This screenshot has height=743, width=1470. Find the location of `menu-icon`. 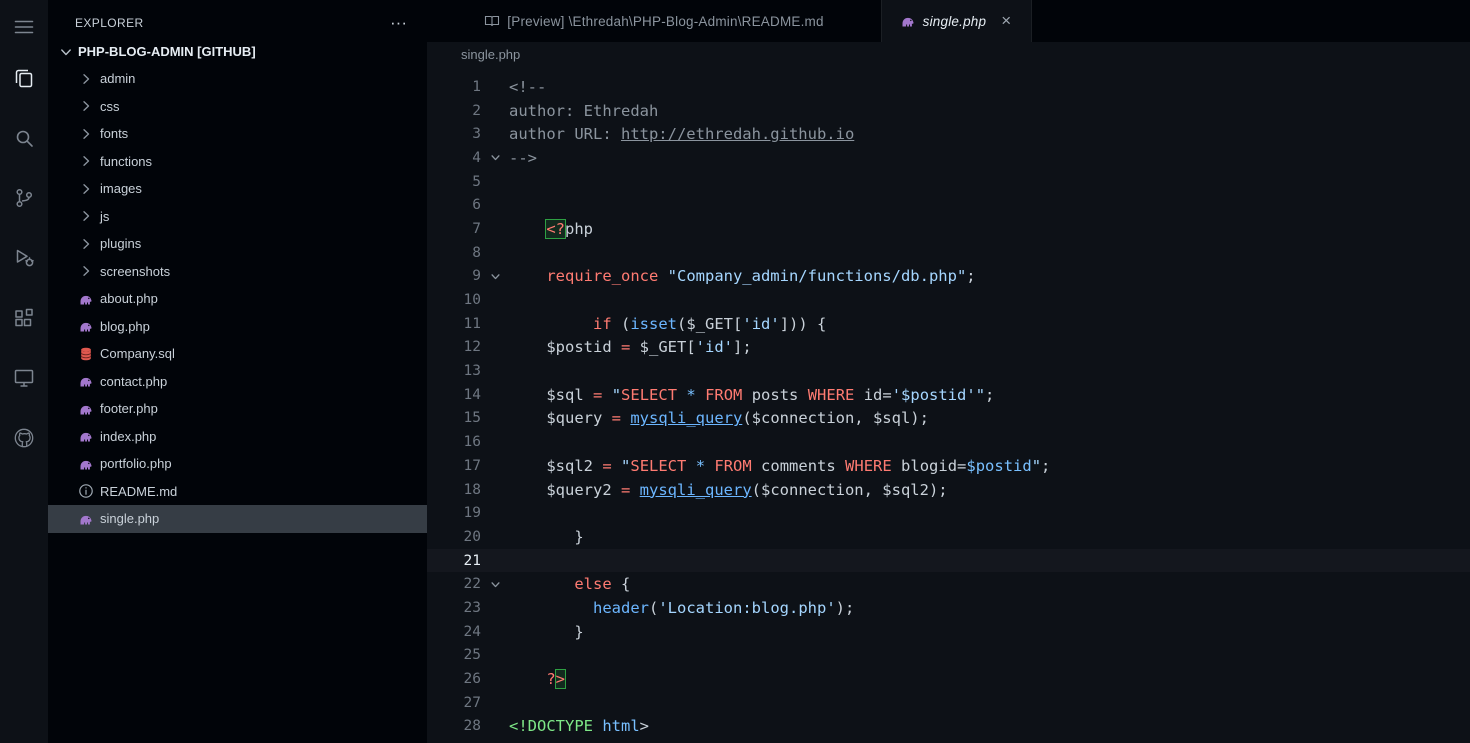

menu-icon is located at coordinates (24, 27).